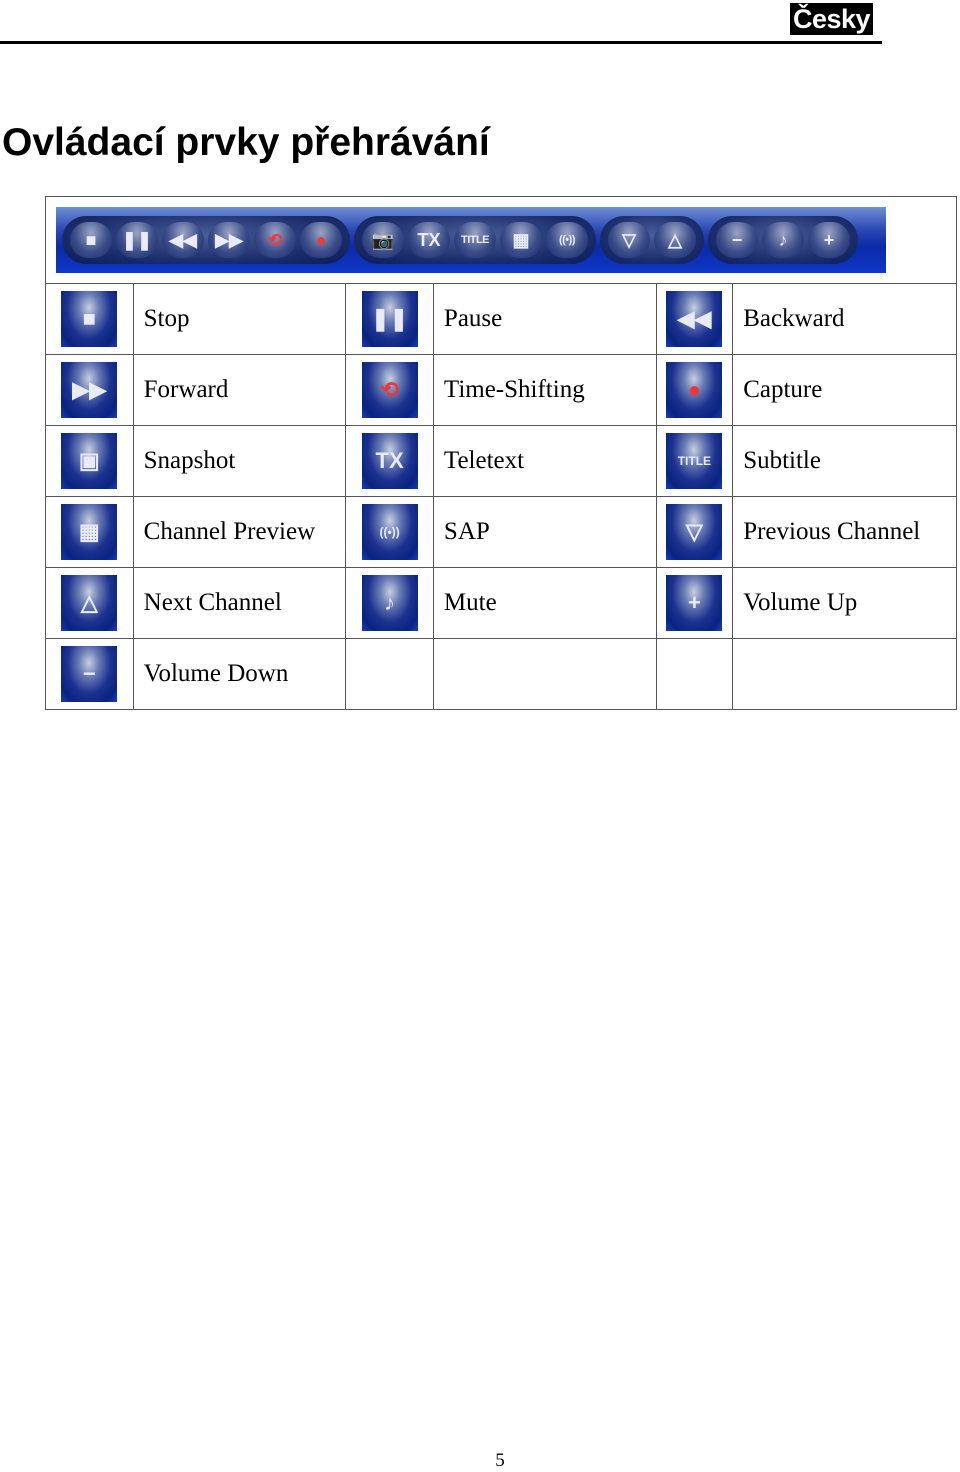 Image resolution: width=960 pixels, height=1472 pixels. What do you see at coordinates (229, 531) in the screenshot?
I see `control-label: Channel Preview` at bounding box center [229, 531].